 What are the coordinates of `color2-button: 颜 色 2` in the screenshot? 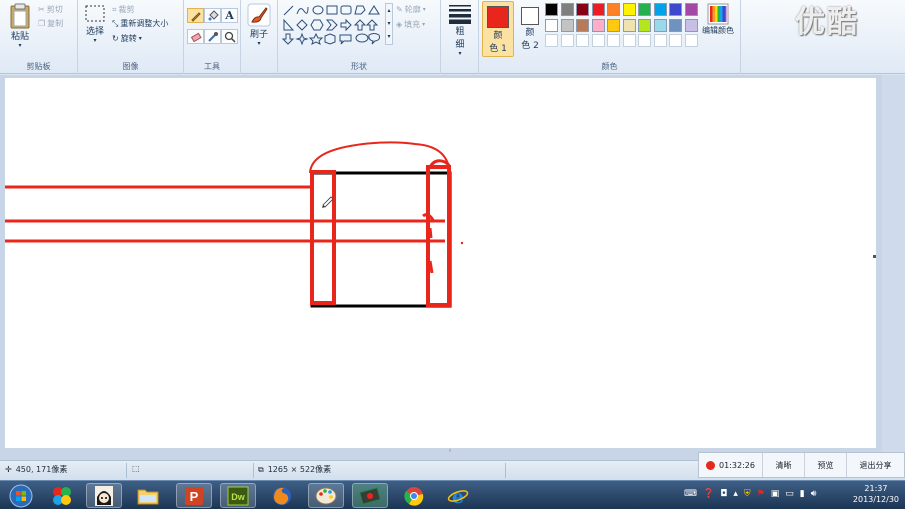 It's located at (530, 26).